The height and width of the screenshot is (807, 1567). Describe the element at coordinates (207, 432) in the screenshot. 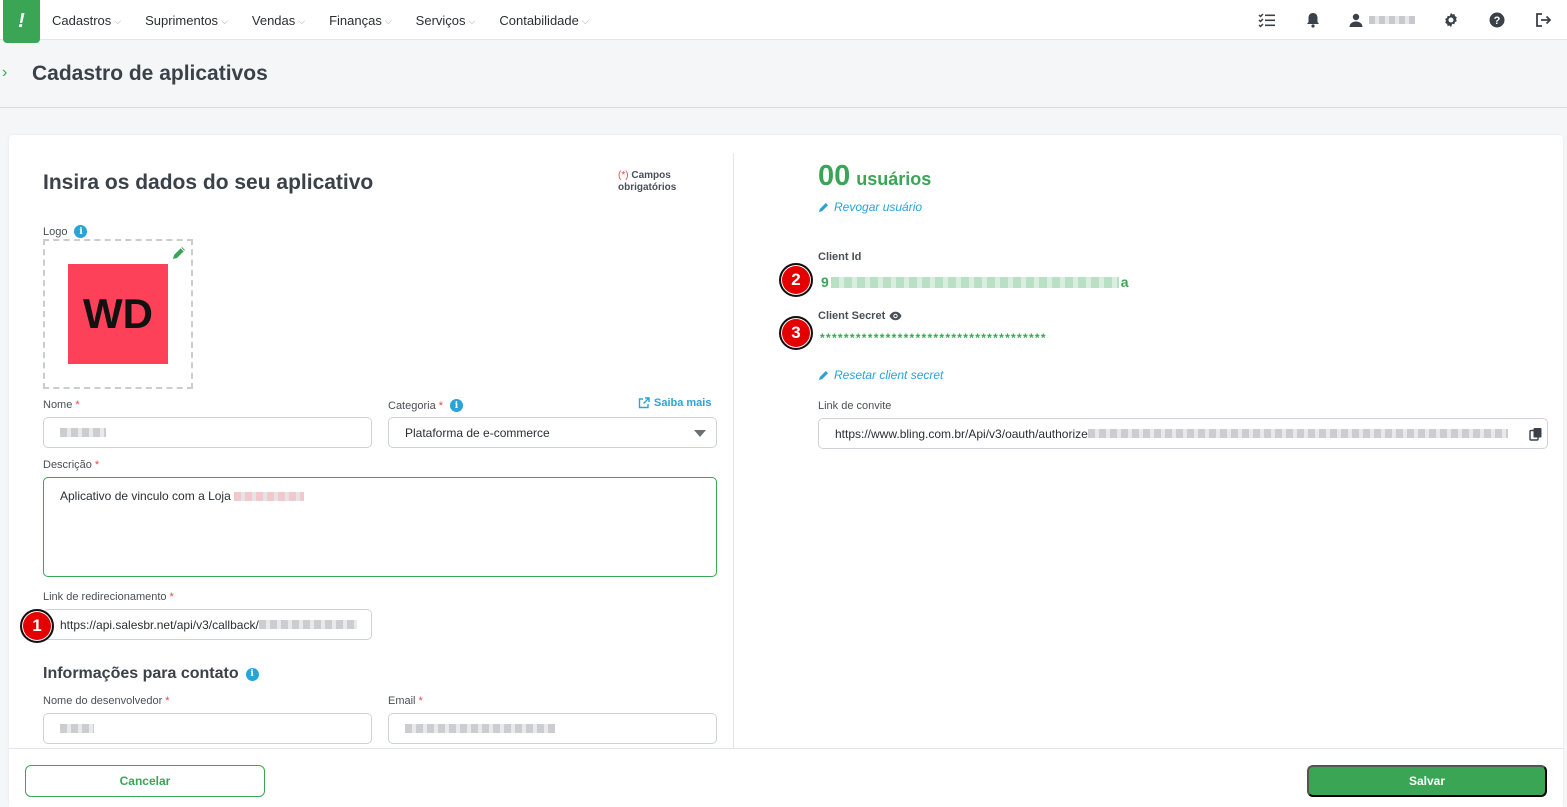

I see `nome-input` at that location.